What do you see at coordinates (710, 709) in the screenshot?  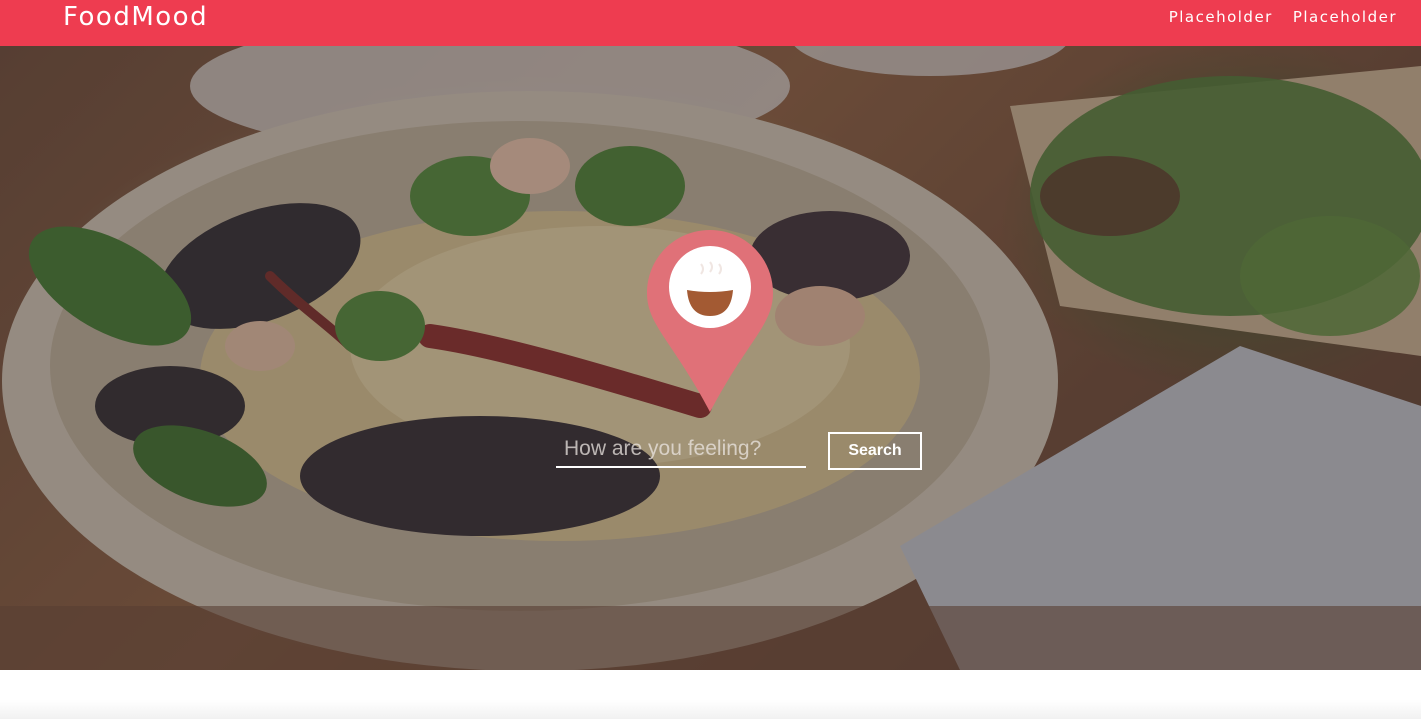 I see `content-section-edge` at bounding box center [710, 709].